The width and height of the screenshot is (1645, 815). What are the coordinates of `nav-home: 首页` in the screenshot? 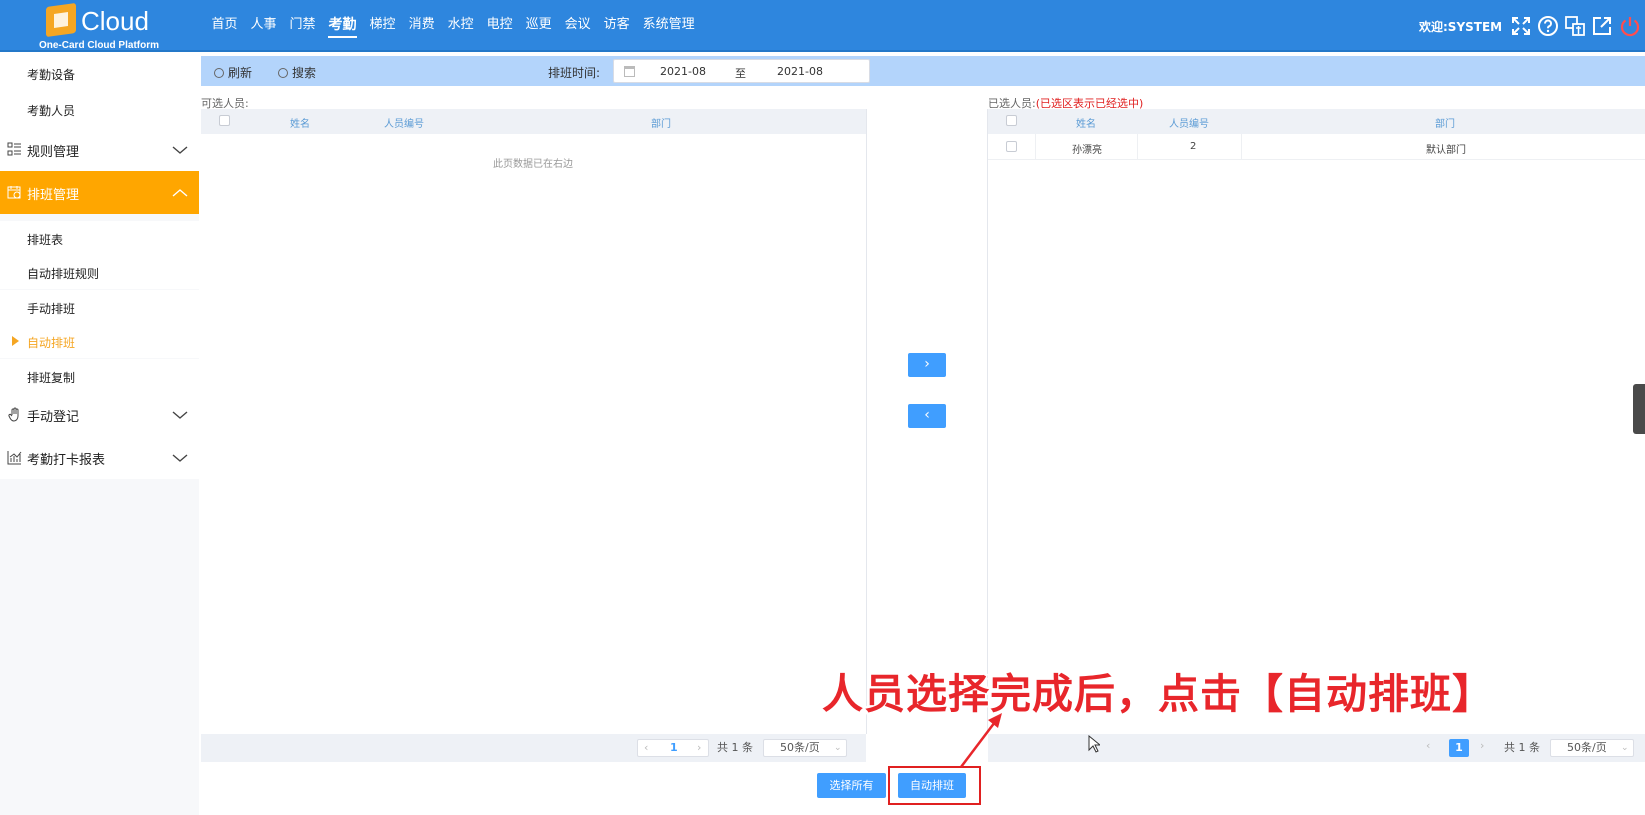 It's located at (224, 25).